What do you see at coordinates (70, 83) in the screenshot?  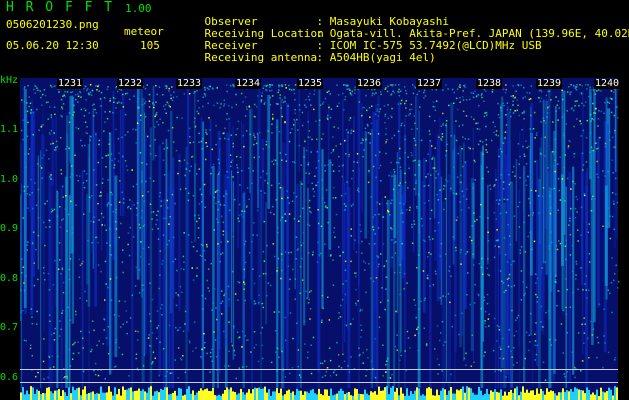 I see `x-tick-label: 1231` at bounding box center [70, 83].